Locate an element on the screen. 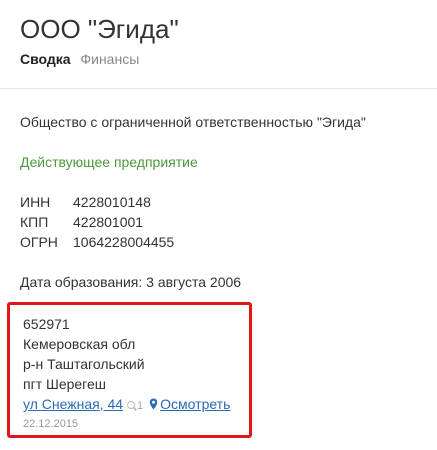 This screenshot has width=437, height=450. search-count: 1 is located at coordinates (135, 406).